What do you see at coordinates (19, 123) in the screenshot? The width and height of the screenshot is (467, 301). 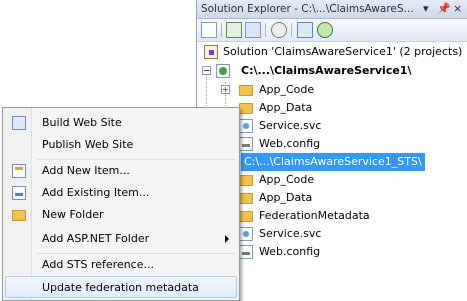 I see `build-icon` at bounding box center [19, 123].